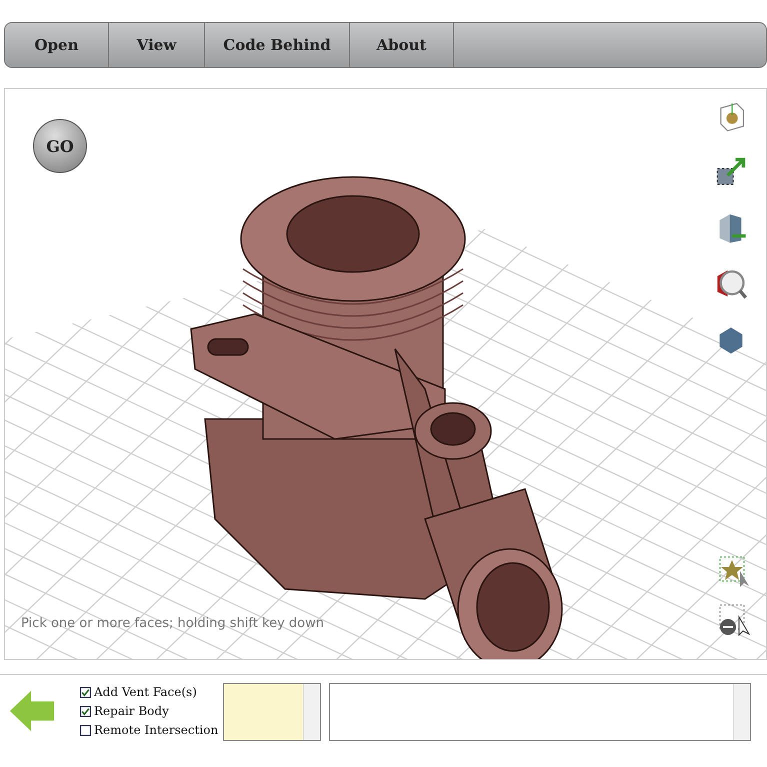  Describe the element at coordinates (735, 620) in the screenshot. I see `deselect-pointer-icon` at that location.